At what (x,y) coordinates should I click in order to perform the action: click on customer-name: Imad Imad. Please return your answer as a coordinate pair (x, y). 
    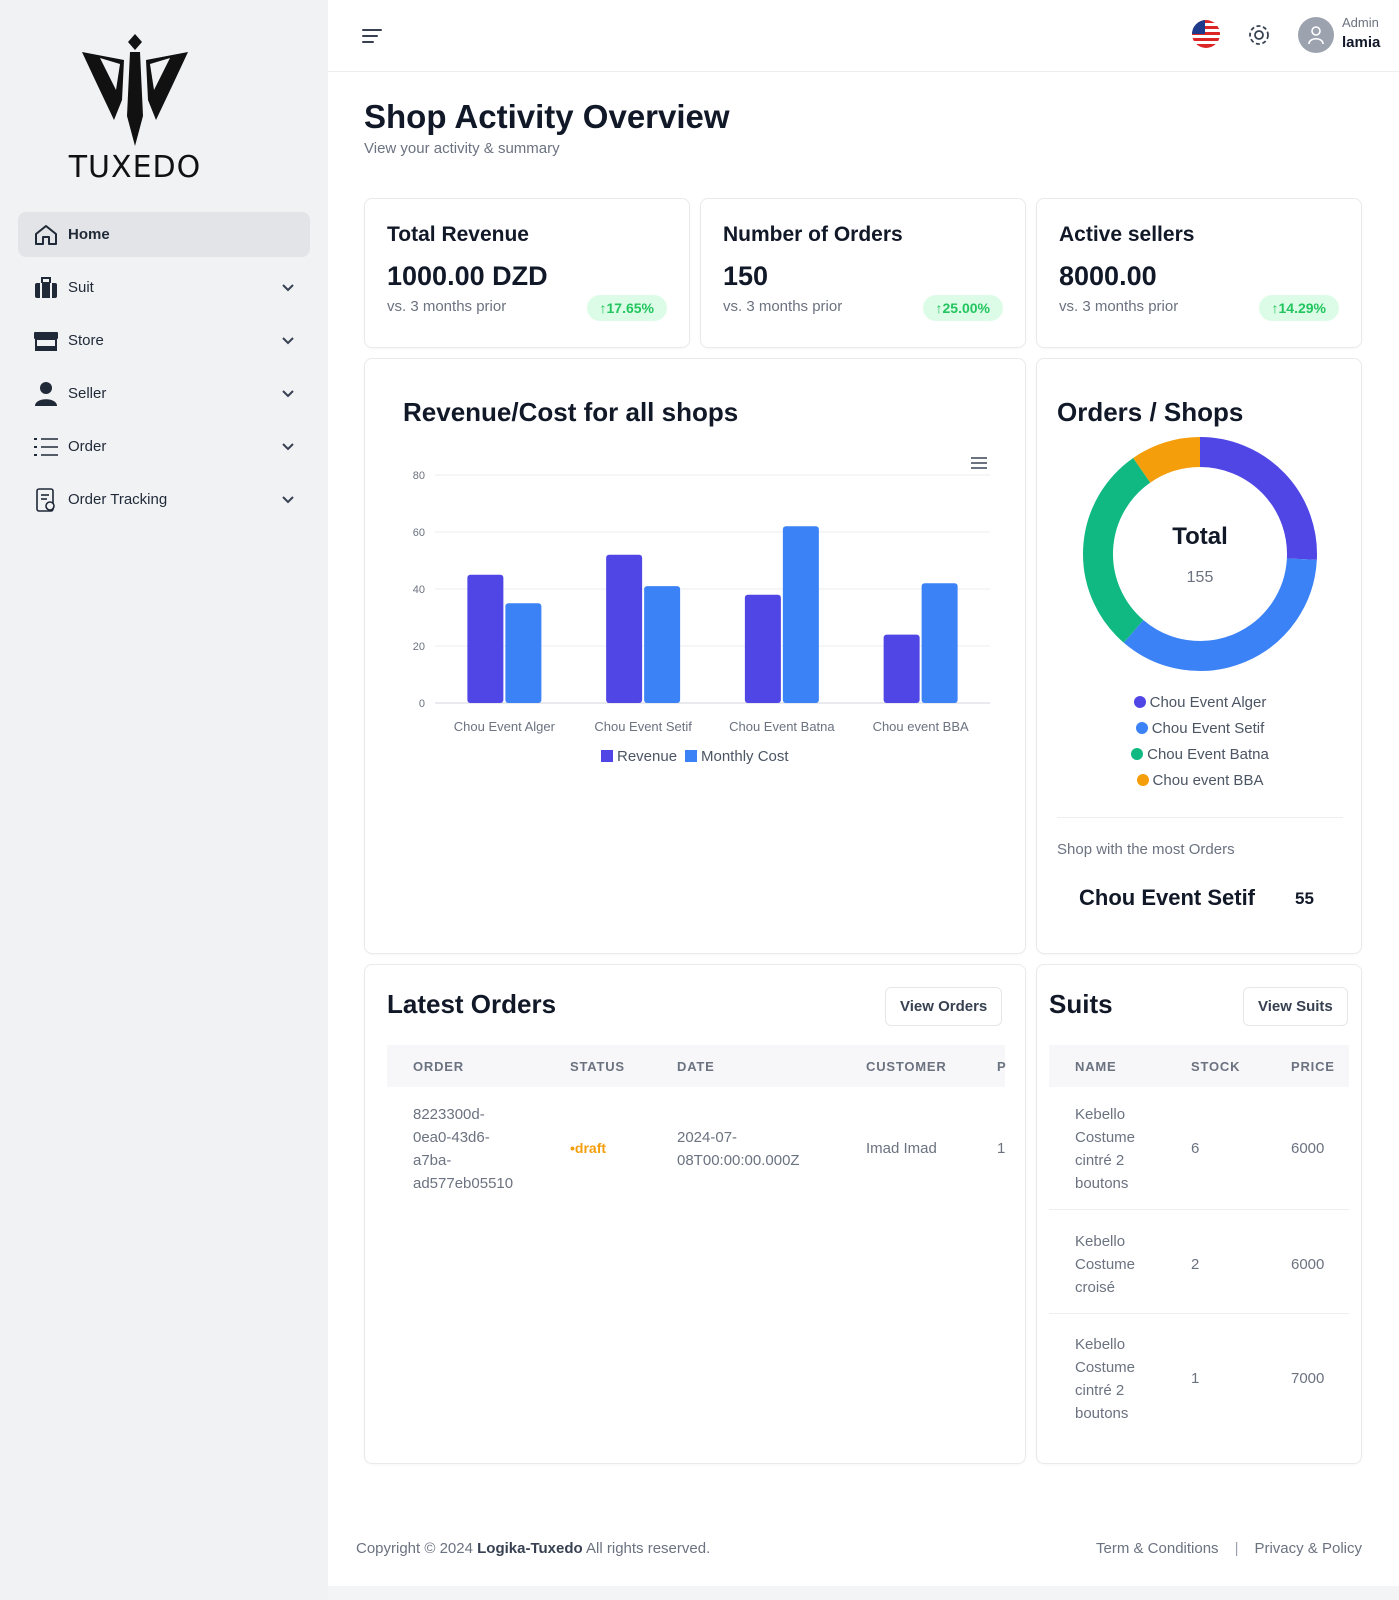
    Looking at the image, I should click on (901, 1148).